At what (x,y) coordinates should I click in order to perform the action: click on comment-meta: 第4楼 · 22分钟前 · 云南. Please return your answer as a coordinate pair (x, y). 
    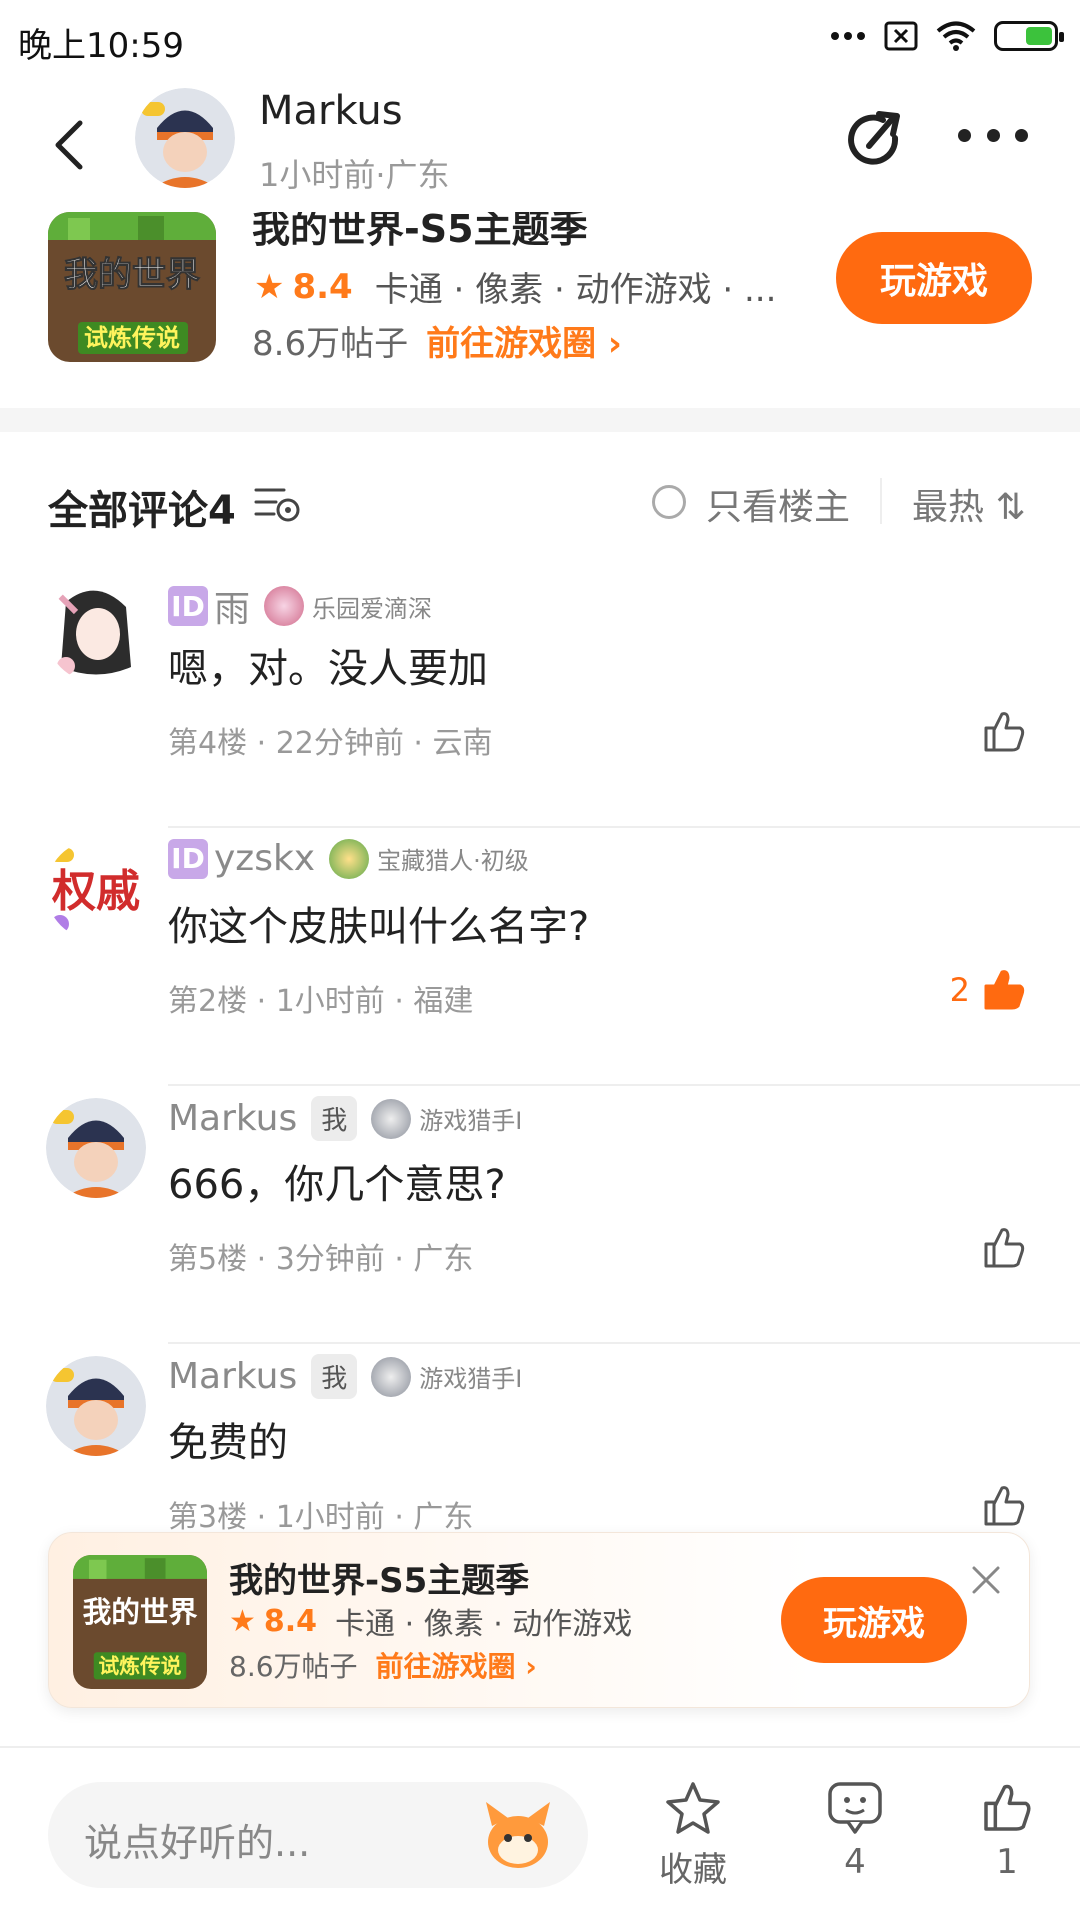
    Looking at the image, I should click on (330, 743).